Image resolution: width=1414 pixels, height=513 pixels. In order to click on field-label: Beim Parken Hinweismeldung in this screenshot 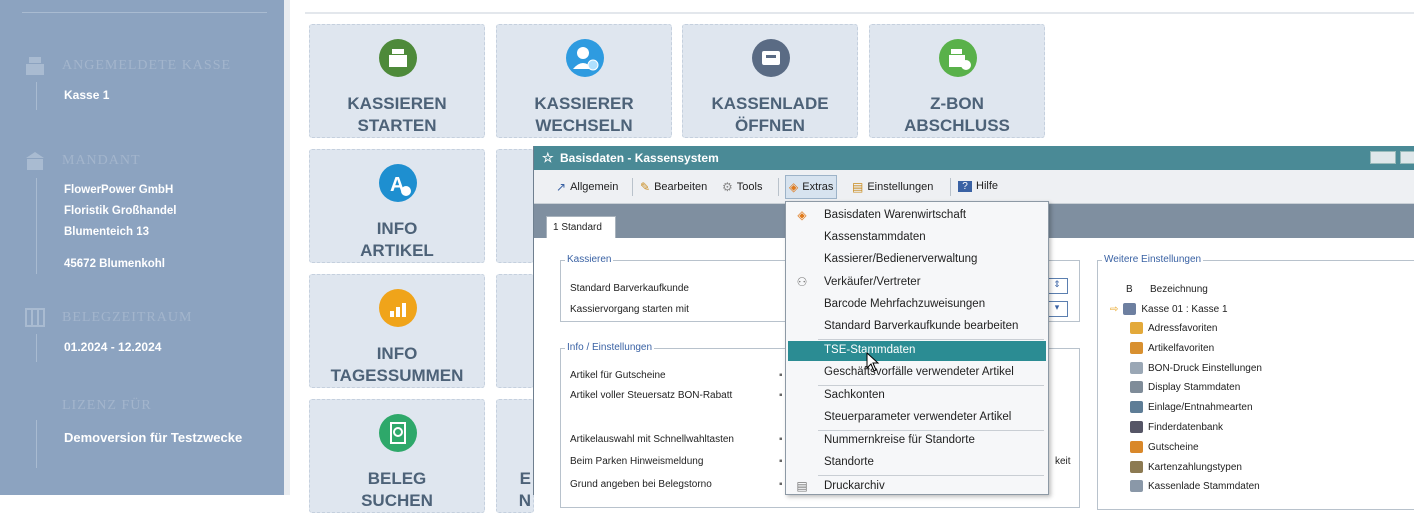, I will do `click(637, 461)`.